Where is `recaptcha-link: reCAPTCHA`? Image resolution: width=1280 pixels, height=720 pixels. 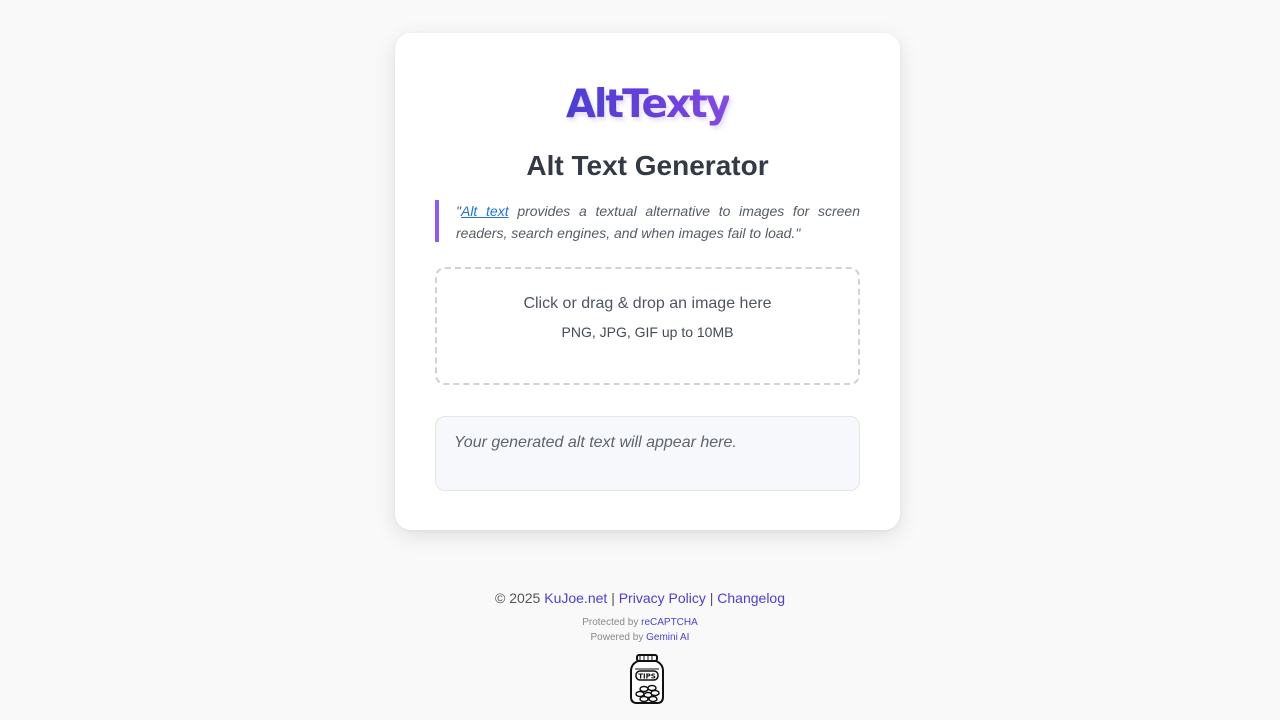 recaptcha-link: reCAPTCHA is located at coordinates (669, 622).